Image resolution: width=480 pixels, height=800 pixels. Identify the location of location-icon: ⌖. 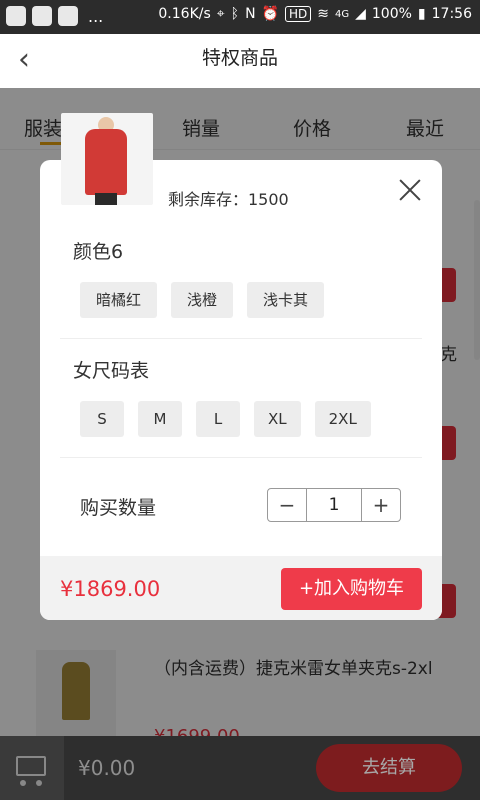
(220, 14).